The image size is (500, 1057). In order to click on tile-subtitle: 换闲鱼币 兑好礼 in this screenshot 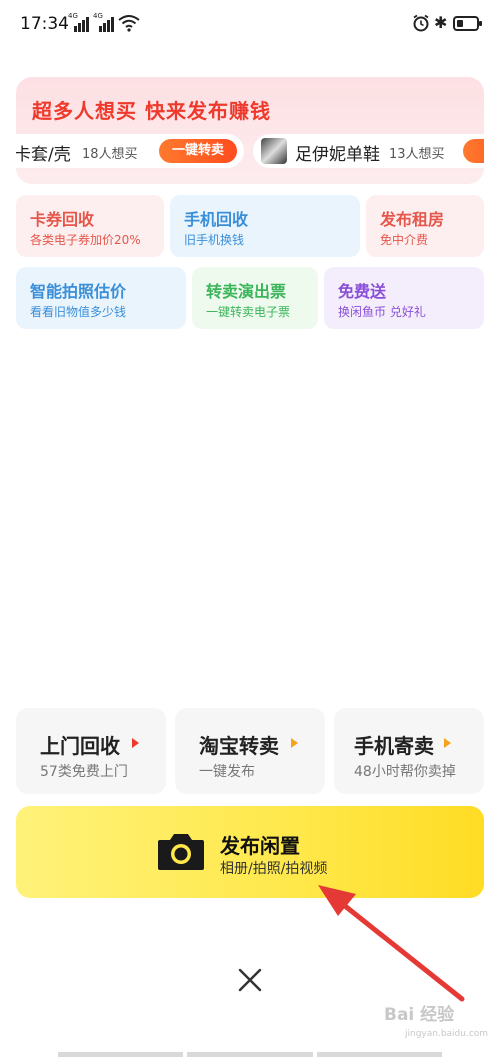, I will do `click(382, 312)`.